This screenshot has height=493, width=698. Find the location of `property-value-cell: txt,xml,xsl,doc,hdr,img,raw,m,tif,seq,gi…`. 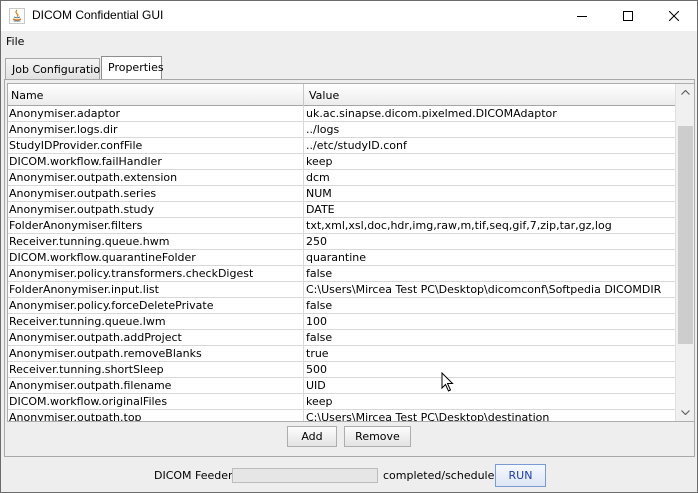

property-value-cell: txt,xml,xsl,doc,hdr,img,raw,m,tif,seq,gi… is located at coordinates (489, 226).